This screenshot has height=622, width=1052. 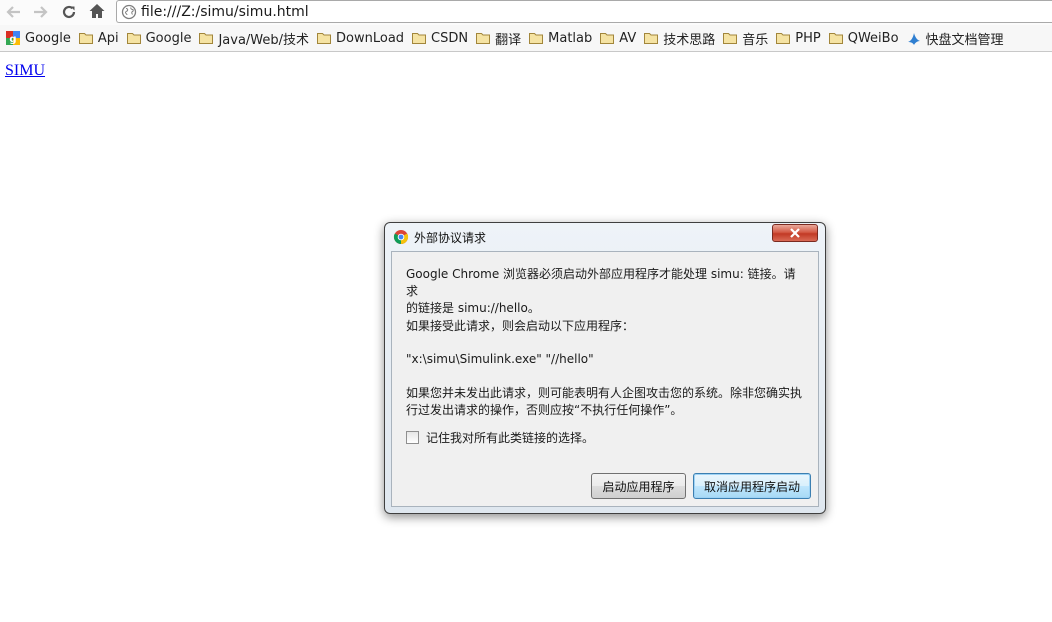 I want to click on bookmark-label: PHP, so click(x=808, y=38).